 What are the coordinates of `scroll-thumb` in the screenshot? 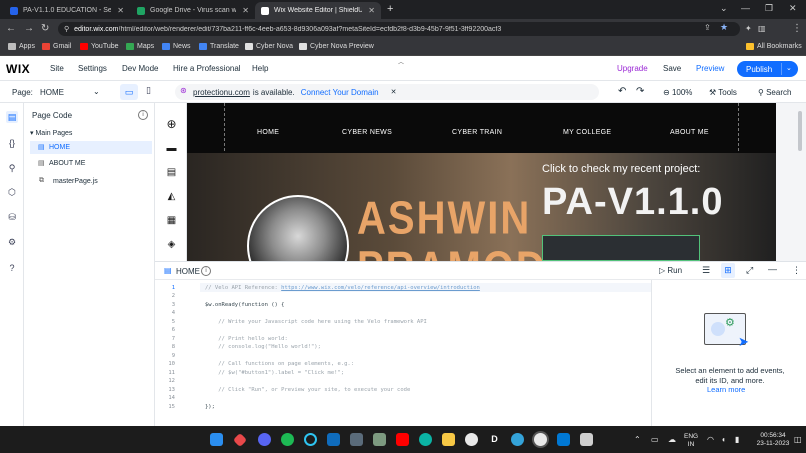 It's located at (800, 131).